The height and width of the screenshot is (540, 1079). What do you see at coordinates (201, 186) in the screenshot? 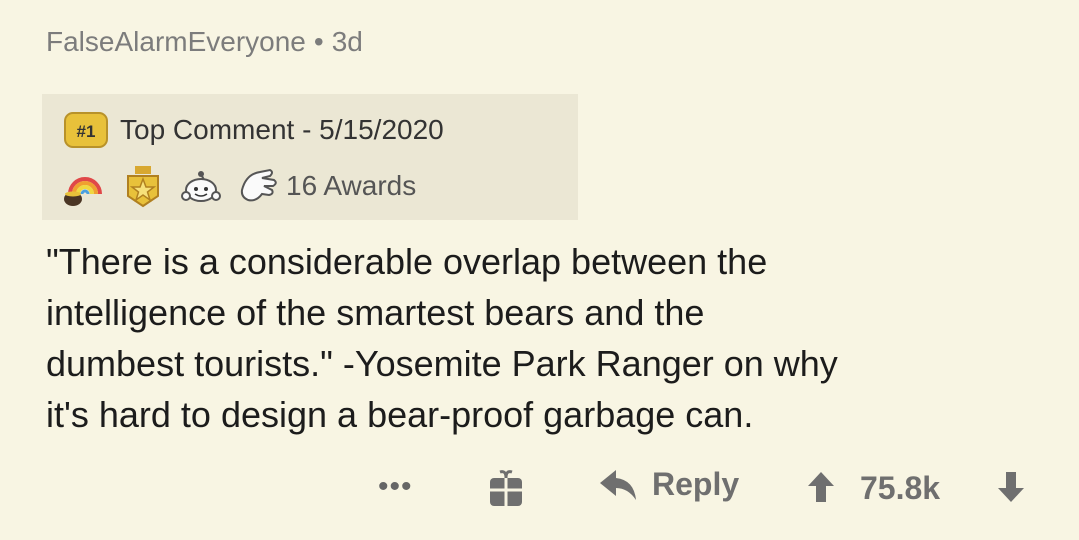
I see `hugz-snoo-award-icon` at bounding box center [201, 186].